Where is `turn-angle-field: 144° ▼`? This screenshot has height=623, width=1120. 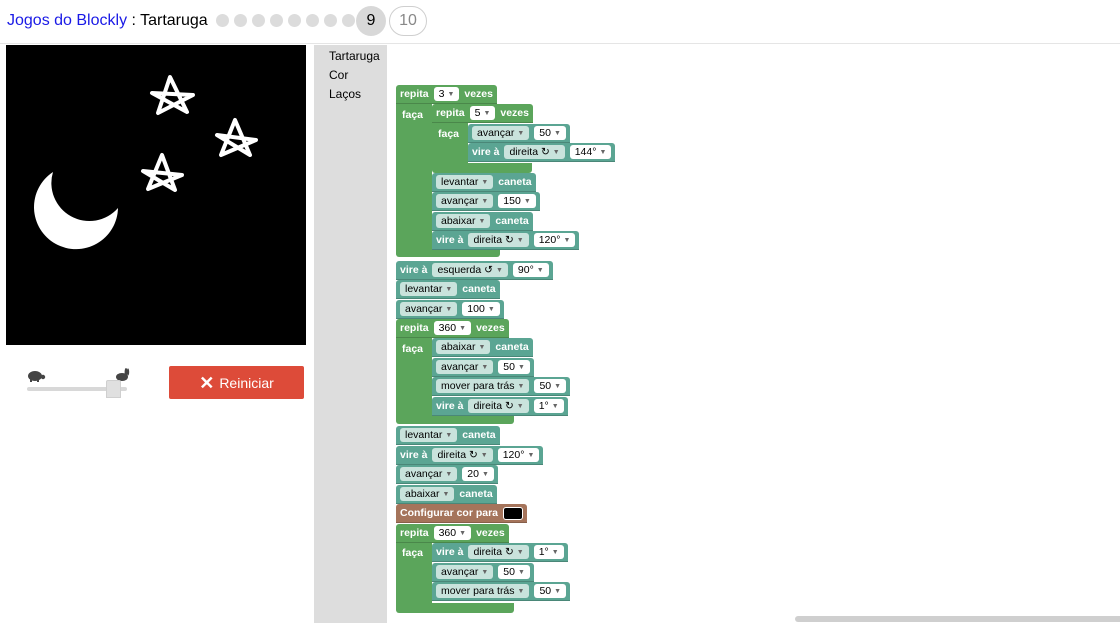 turn-angle-field: 144° ▼ is located at coordinates (590, 152).